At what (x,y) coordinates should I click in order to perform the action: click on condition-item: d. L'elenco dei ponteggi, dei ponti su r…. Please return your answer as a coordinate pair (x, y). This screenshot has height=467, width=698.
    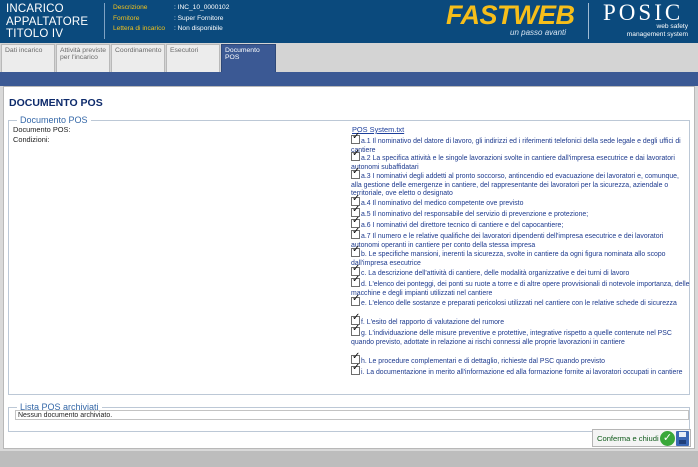
    Looking at the image, I should click on (521, 287).